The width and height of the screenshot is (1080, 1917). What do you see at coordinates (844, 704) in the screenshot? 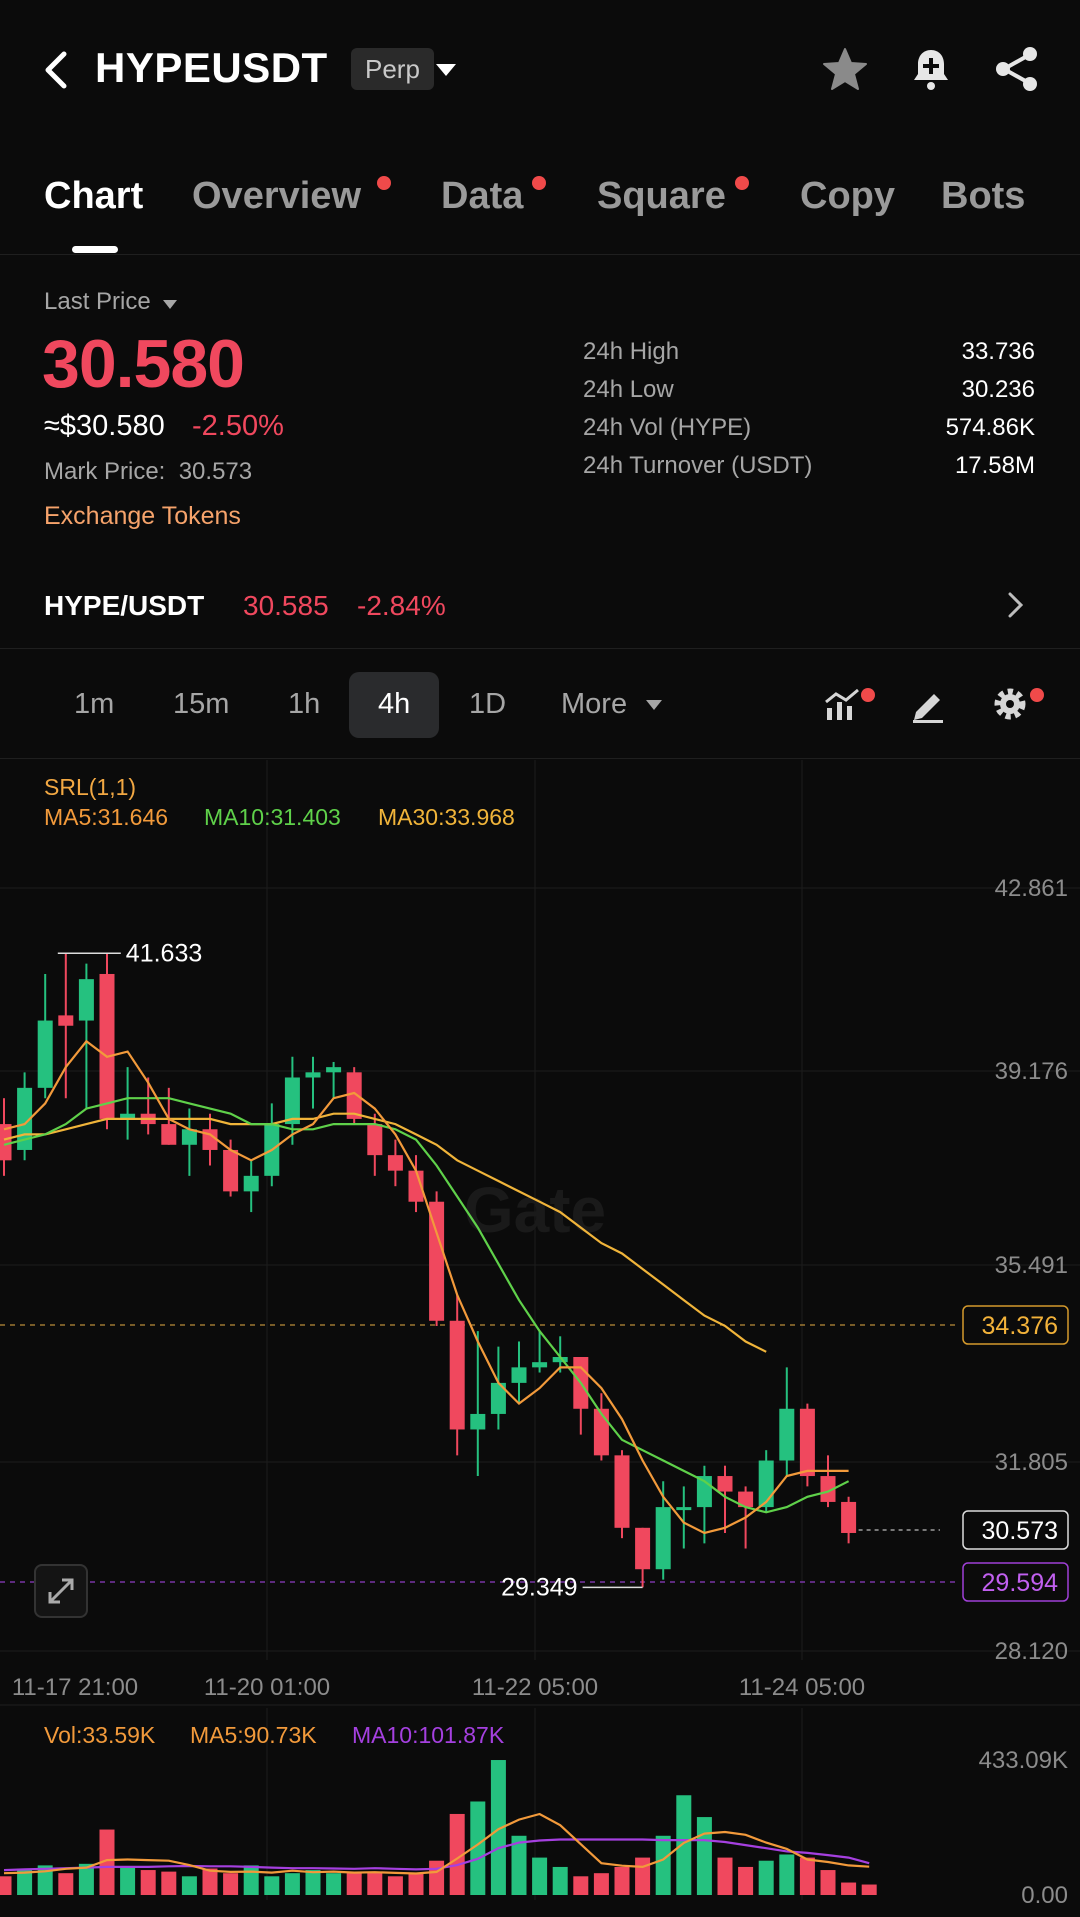
I see `indicators-icon` at bounding box center [844, 704].